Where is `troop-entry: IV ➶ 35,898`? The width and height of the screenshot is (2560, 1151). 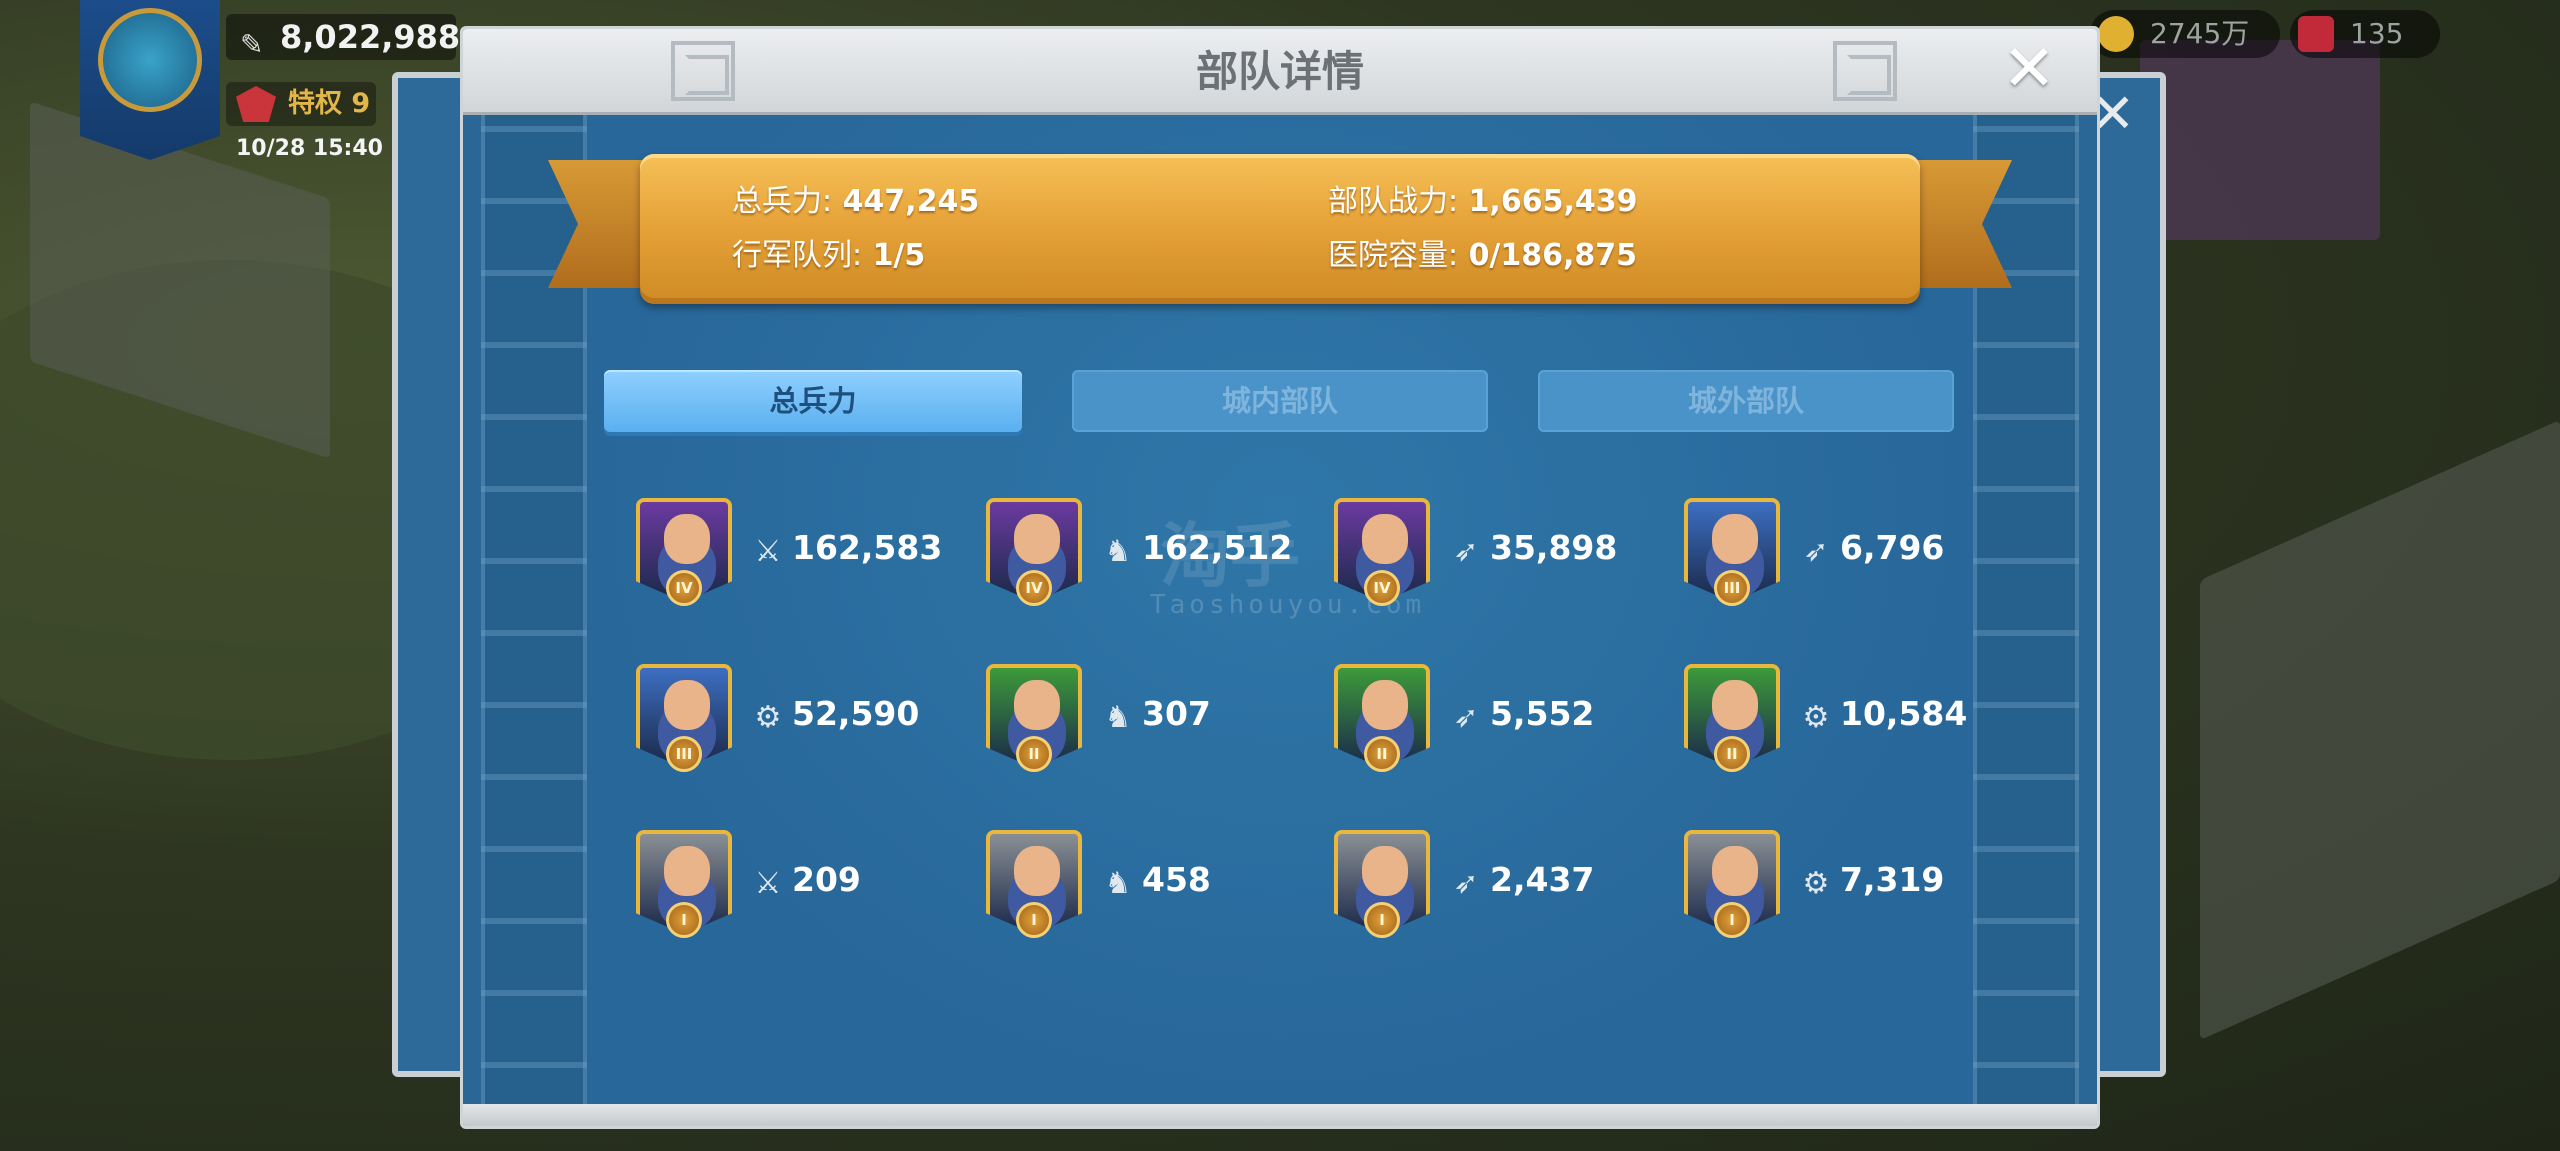 troop-entry: IV ➶ 35,898 is located at coordinates (1499, 553).